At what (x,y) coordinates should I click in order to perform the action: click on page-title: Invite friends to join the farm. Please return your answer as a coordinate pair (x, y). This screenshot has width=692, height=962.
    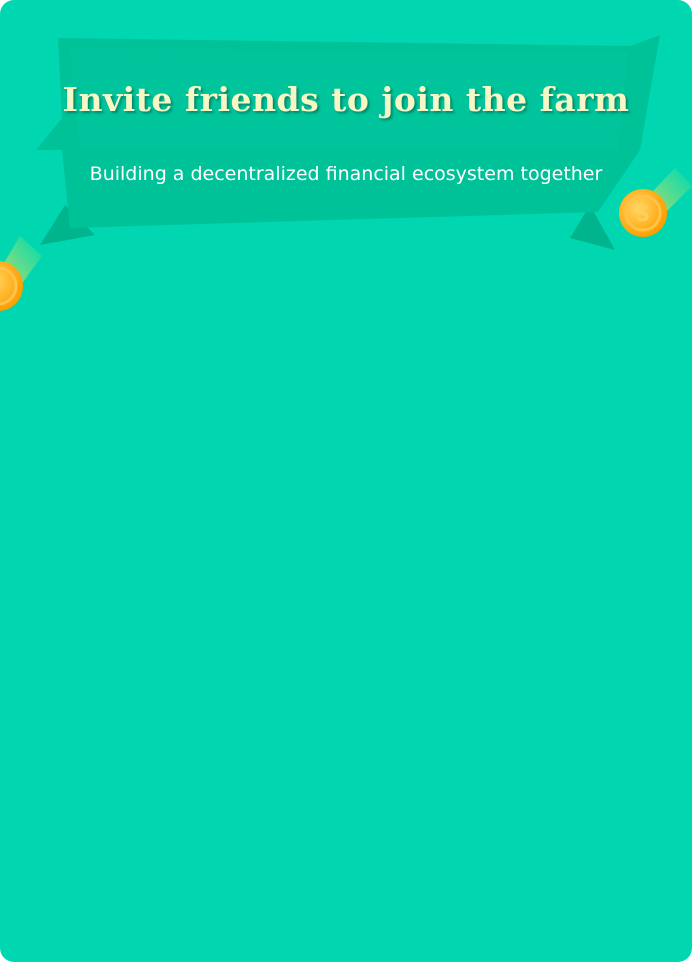
    Looking at the image, I should click on (346, 99).